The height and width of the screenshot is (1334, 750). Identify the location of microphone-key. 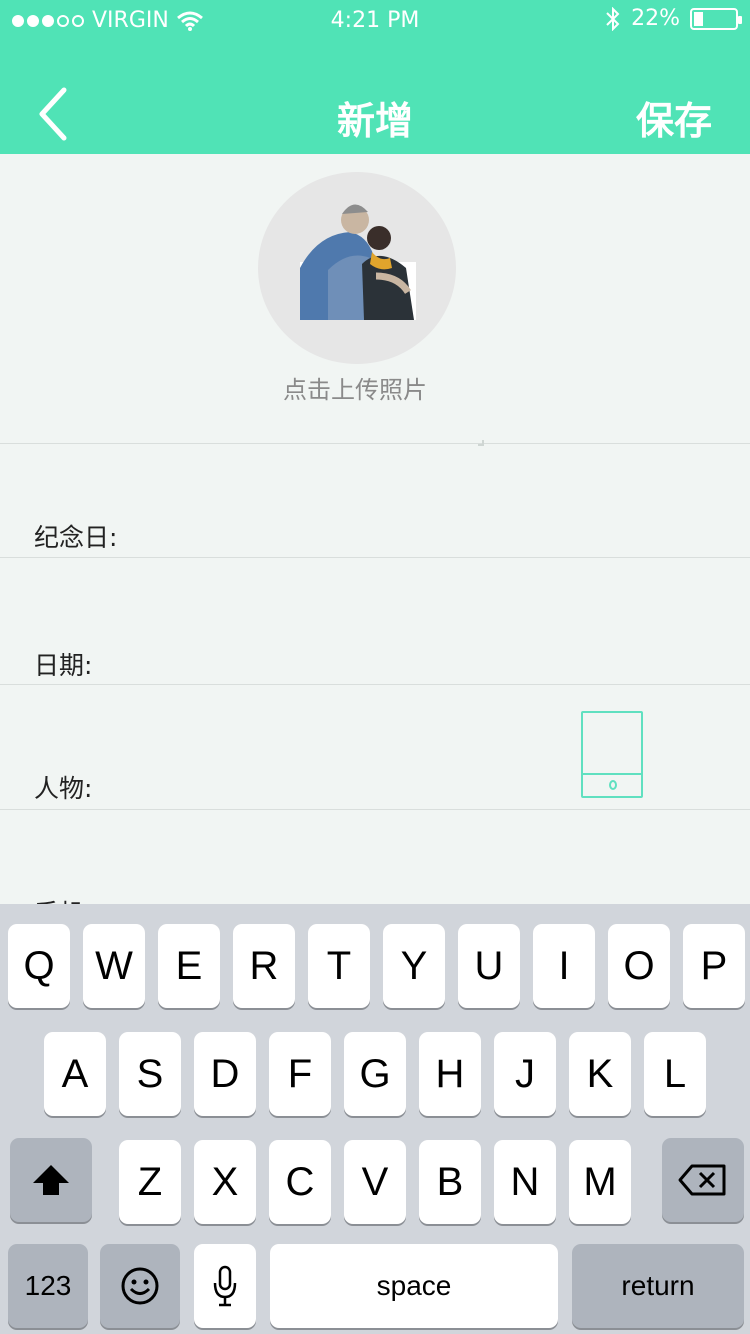
(225, 1286).